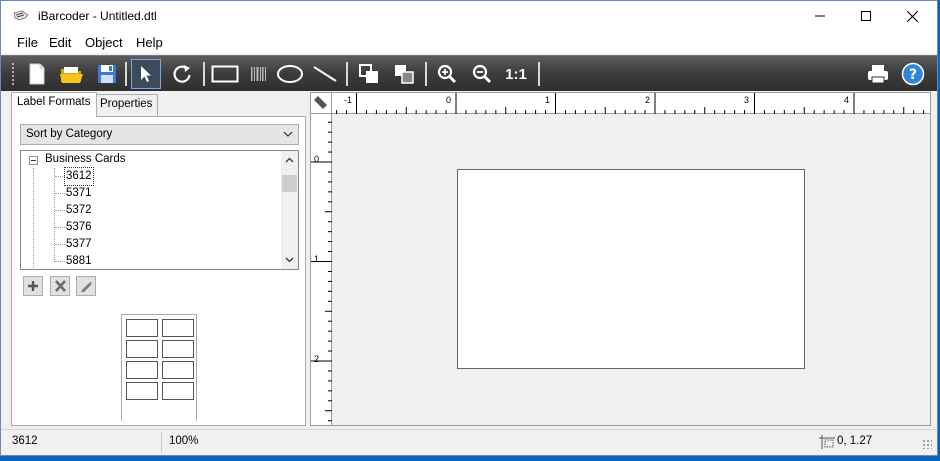 The width and height of the screenshot is (940, 461). What do you see at coordinates (107, 74) in the screenshot?
I see `save-button` at bounding box center [107, 74].